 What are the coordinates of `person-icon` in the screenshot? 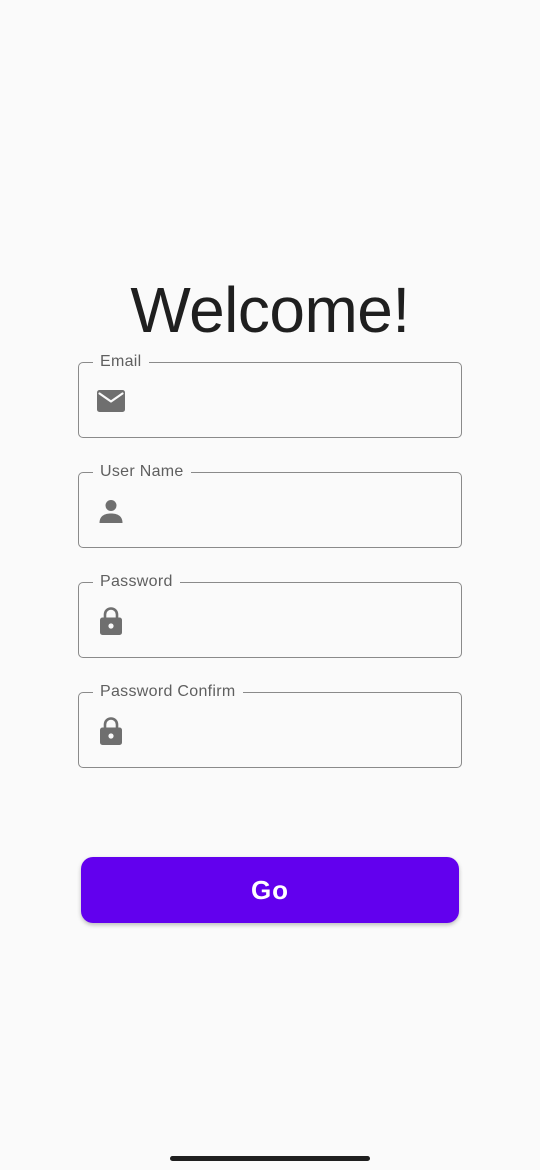 It's located at (111, 511).